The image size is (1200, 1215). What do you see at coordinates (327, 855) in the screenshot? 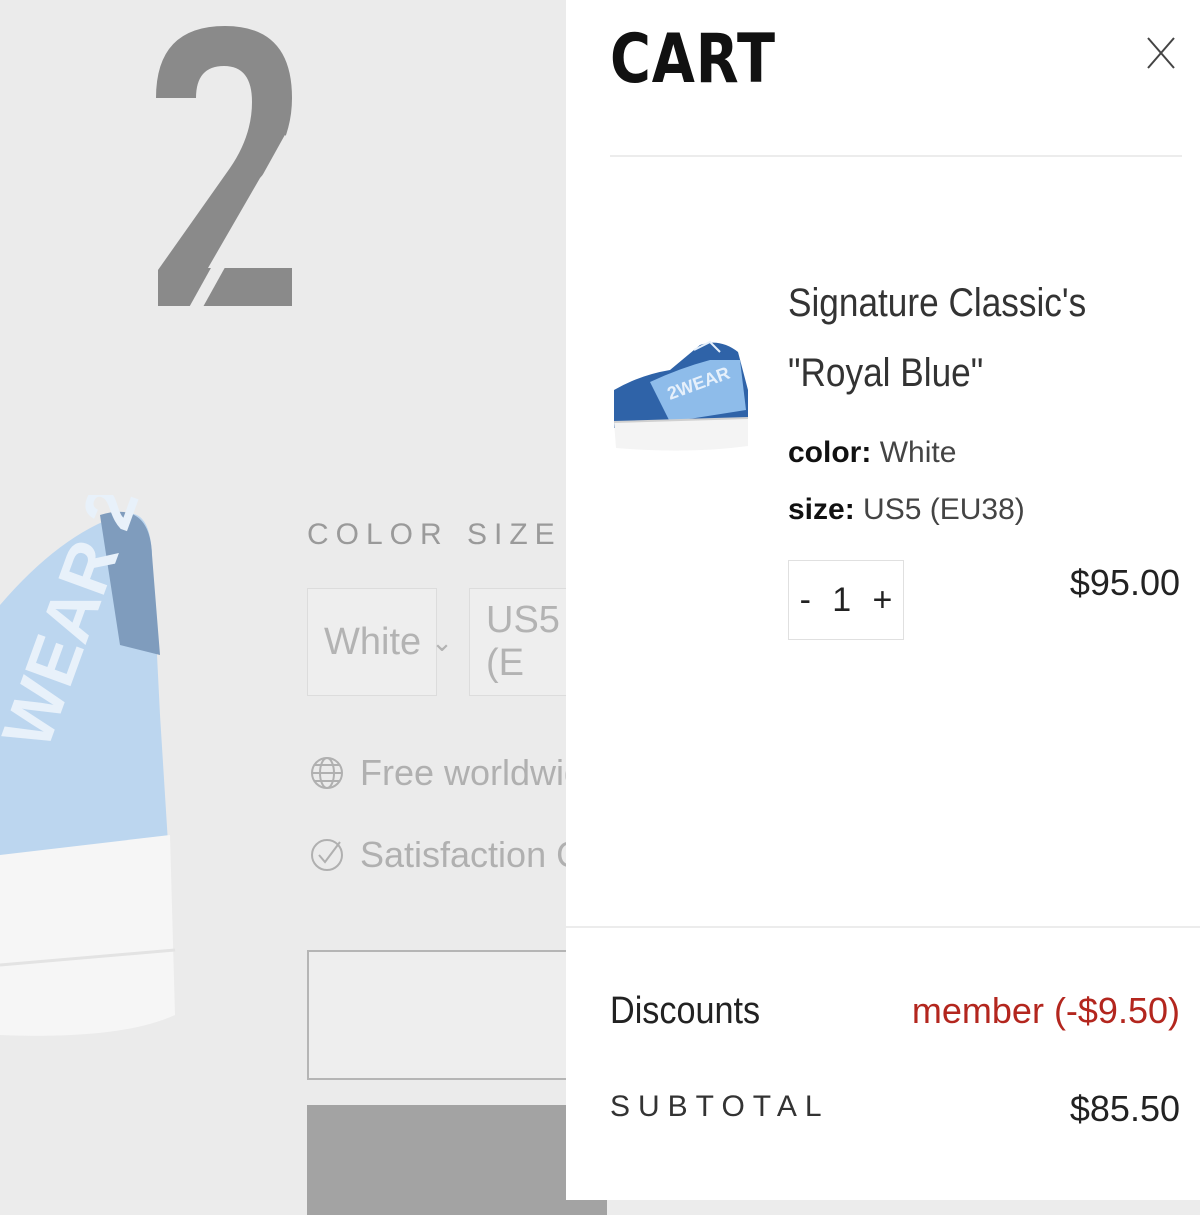
I see `check-badge-icon` at bounding box center [327, 855].